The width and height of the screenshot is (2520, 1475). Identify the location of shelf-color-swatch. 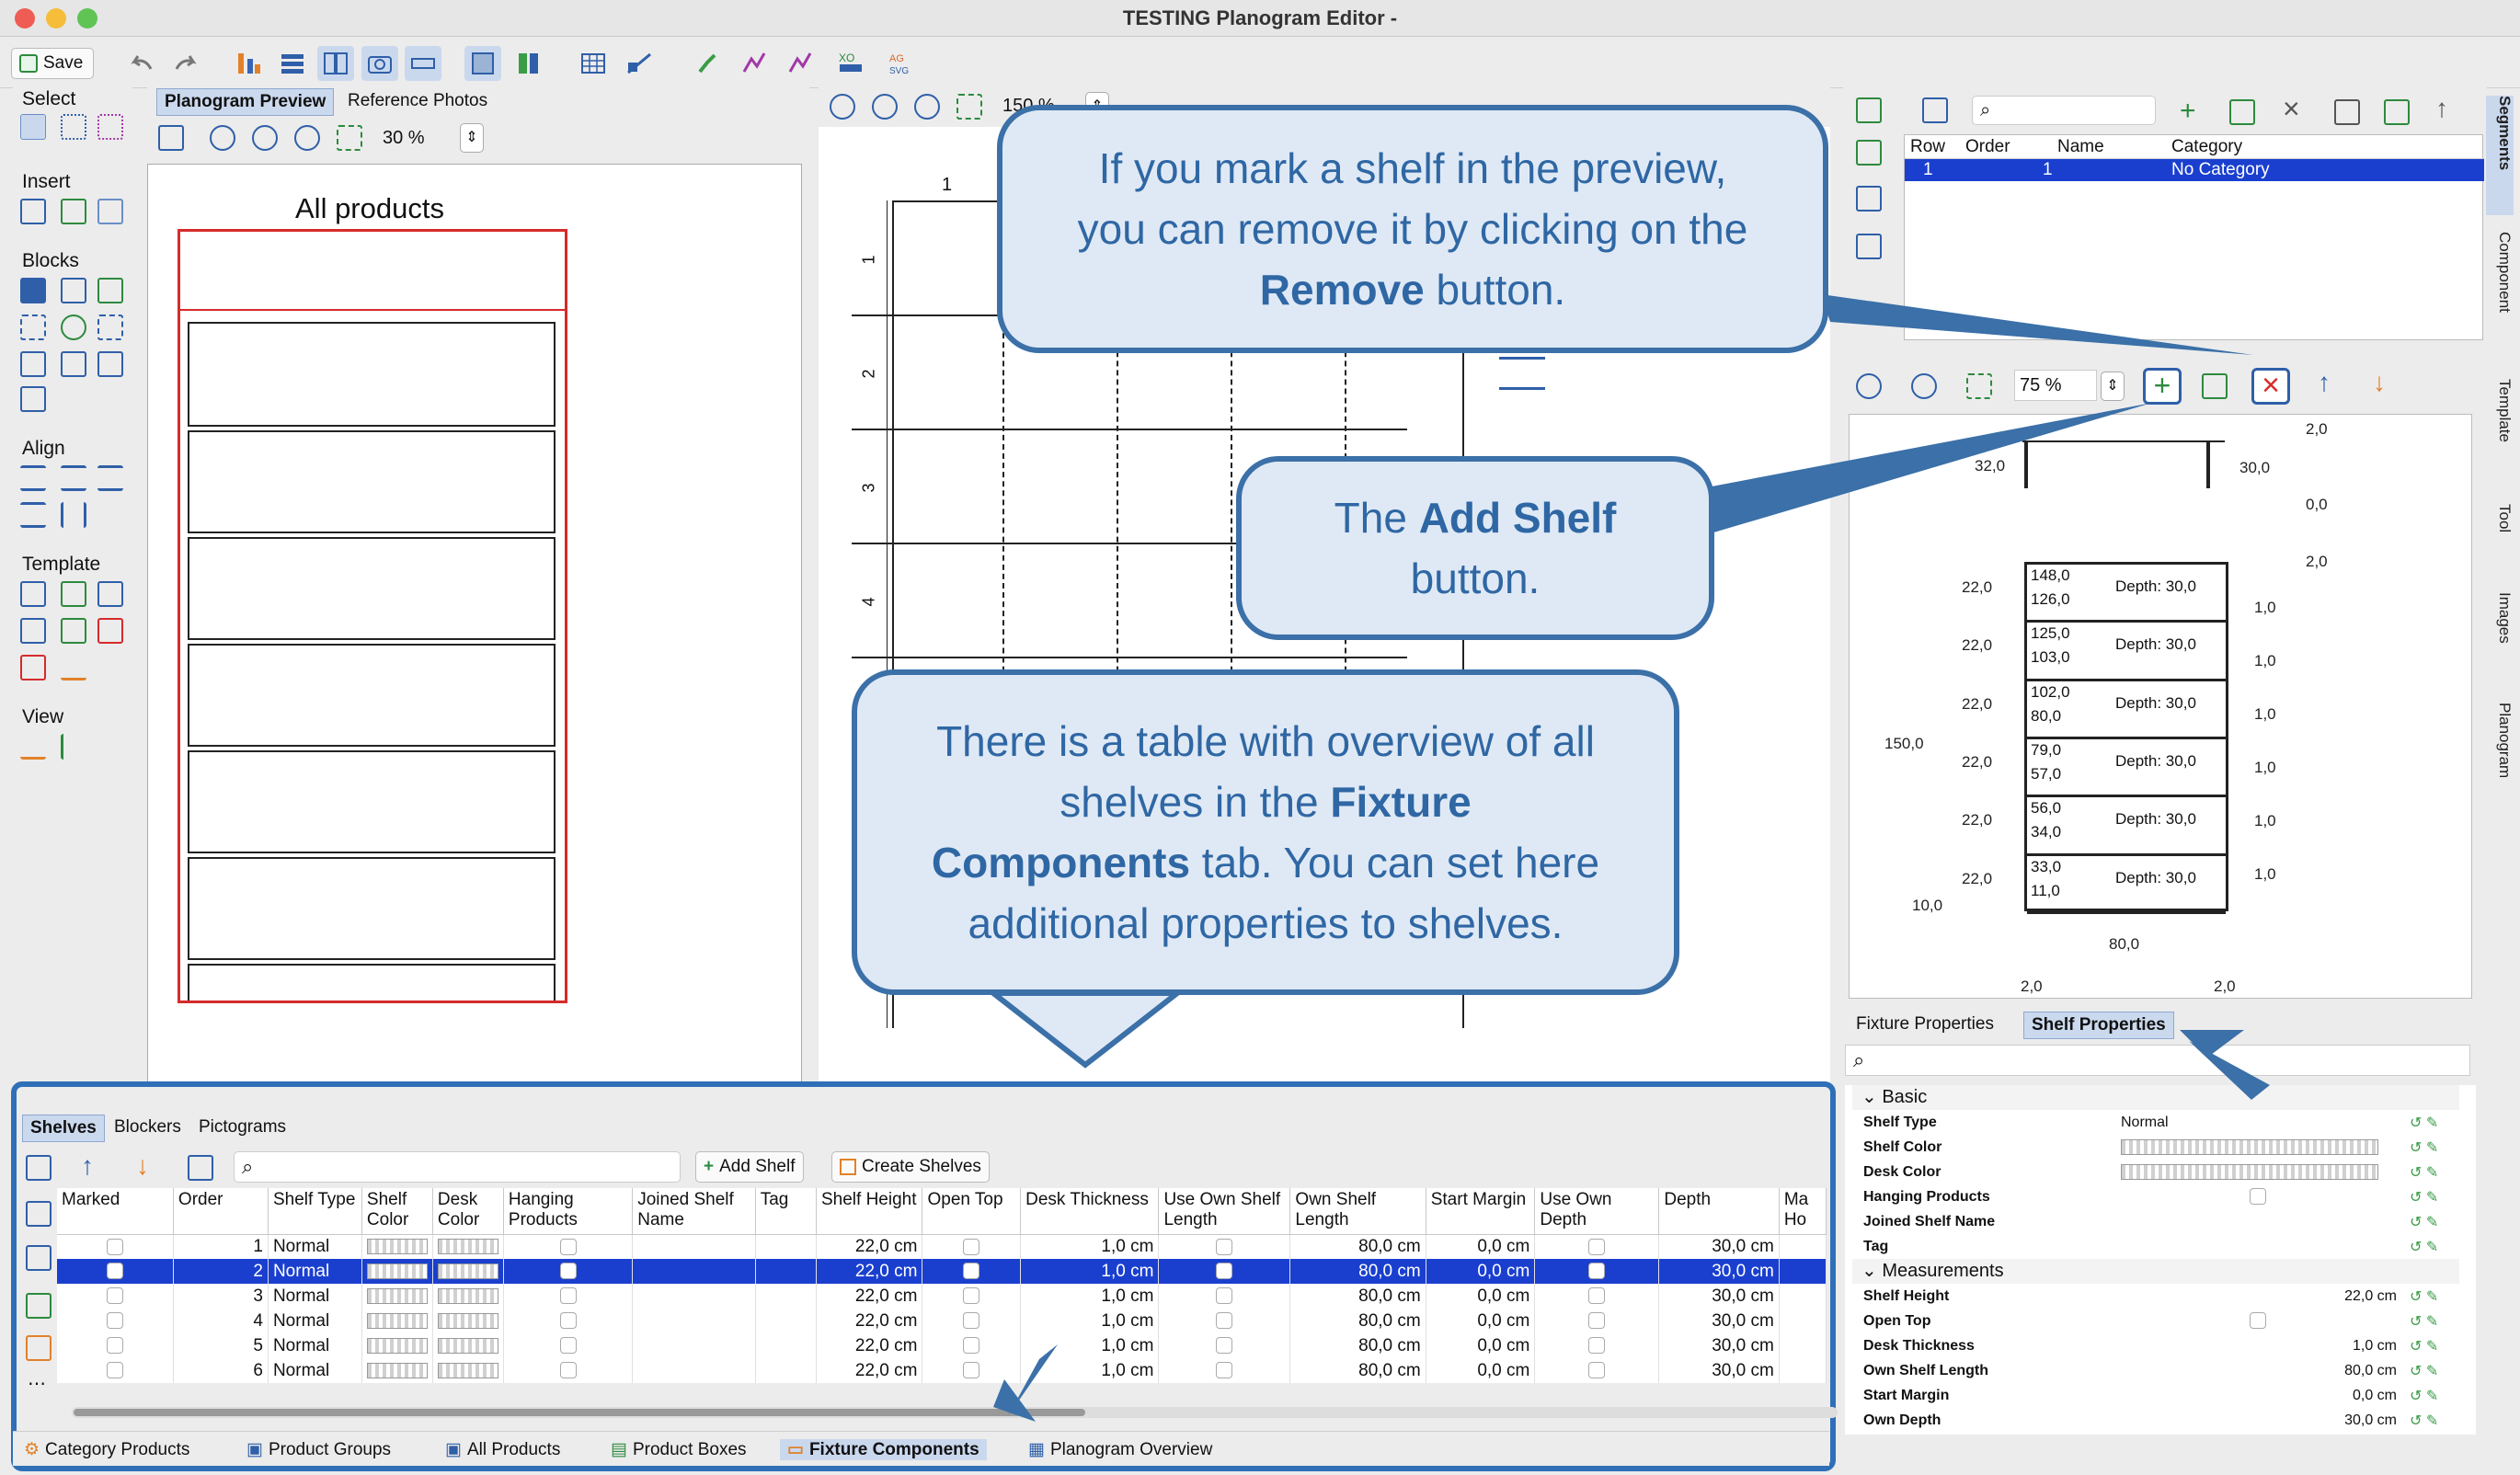
(397, 1247).